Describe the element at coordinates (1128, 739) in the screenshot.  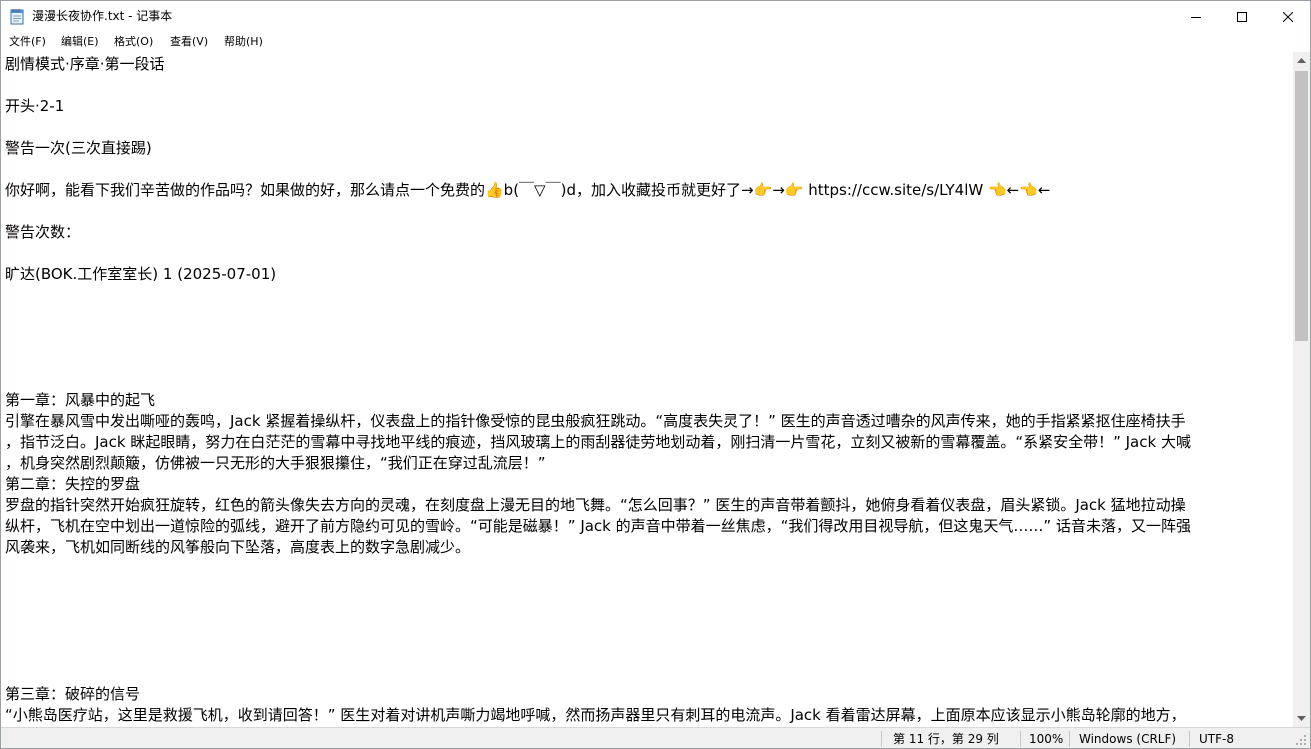
I see `line-ending: Windows (CRLF)` at that location.